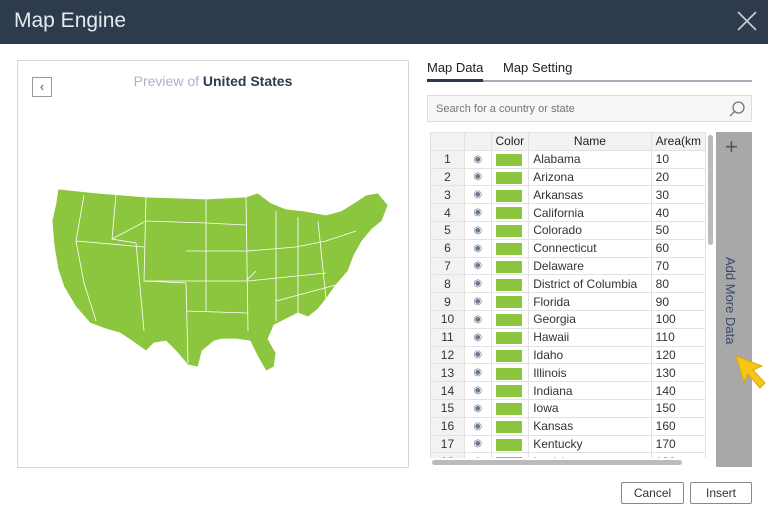 This screenshot has height=513, width=768. Describe the element at coordinates (747, 21) in the screenshot. I see `close-icon` at that location.